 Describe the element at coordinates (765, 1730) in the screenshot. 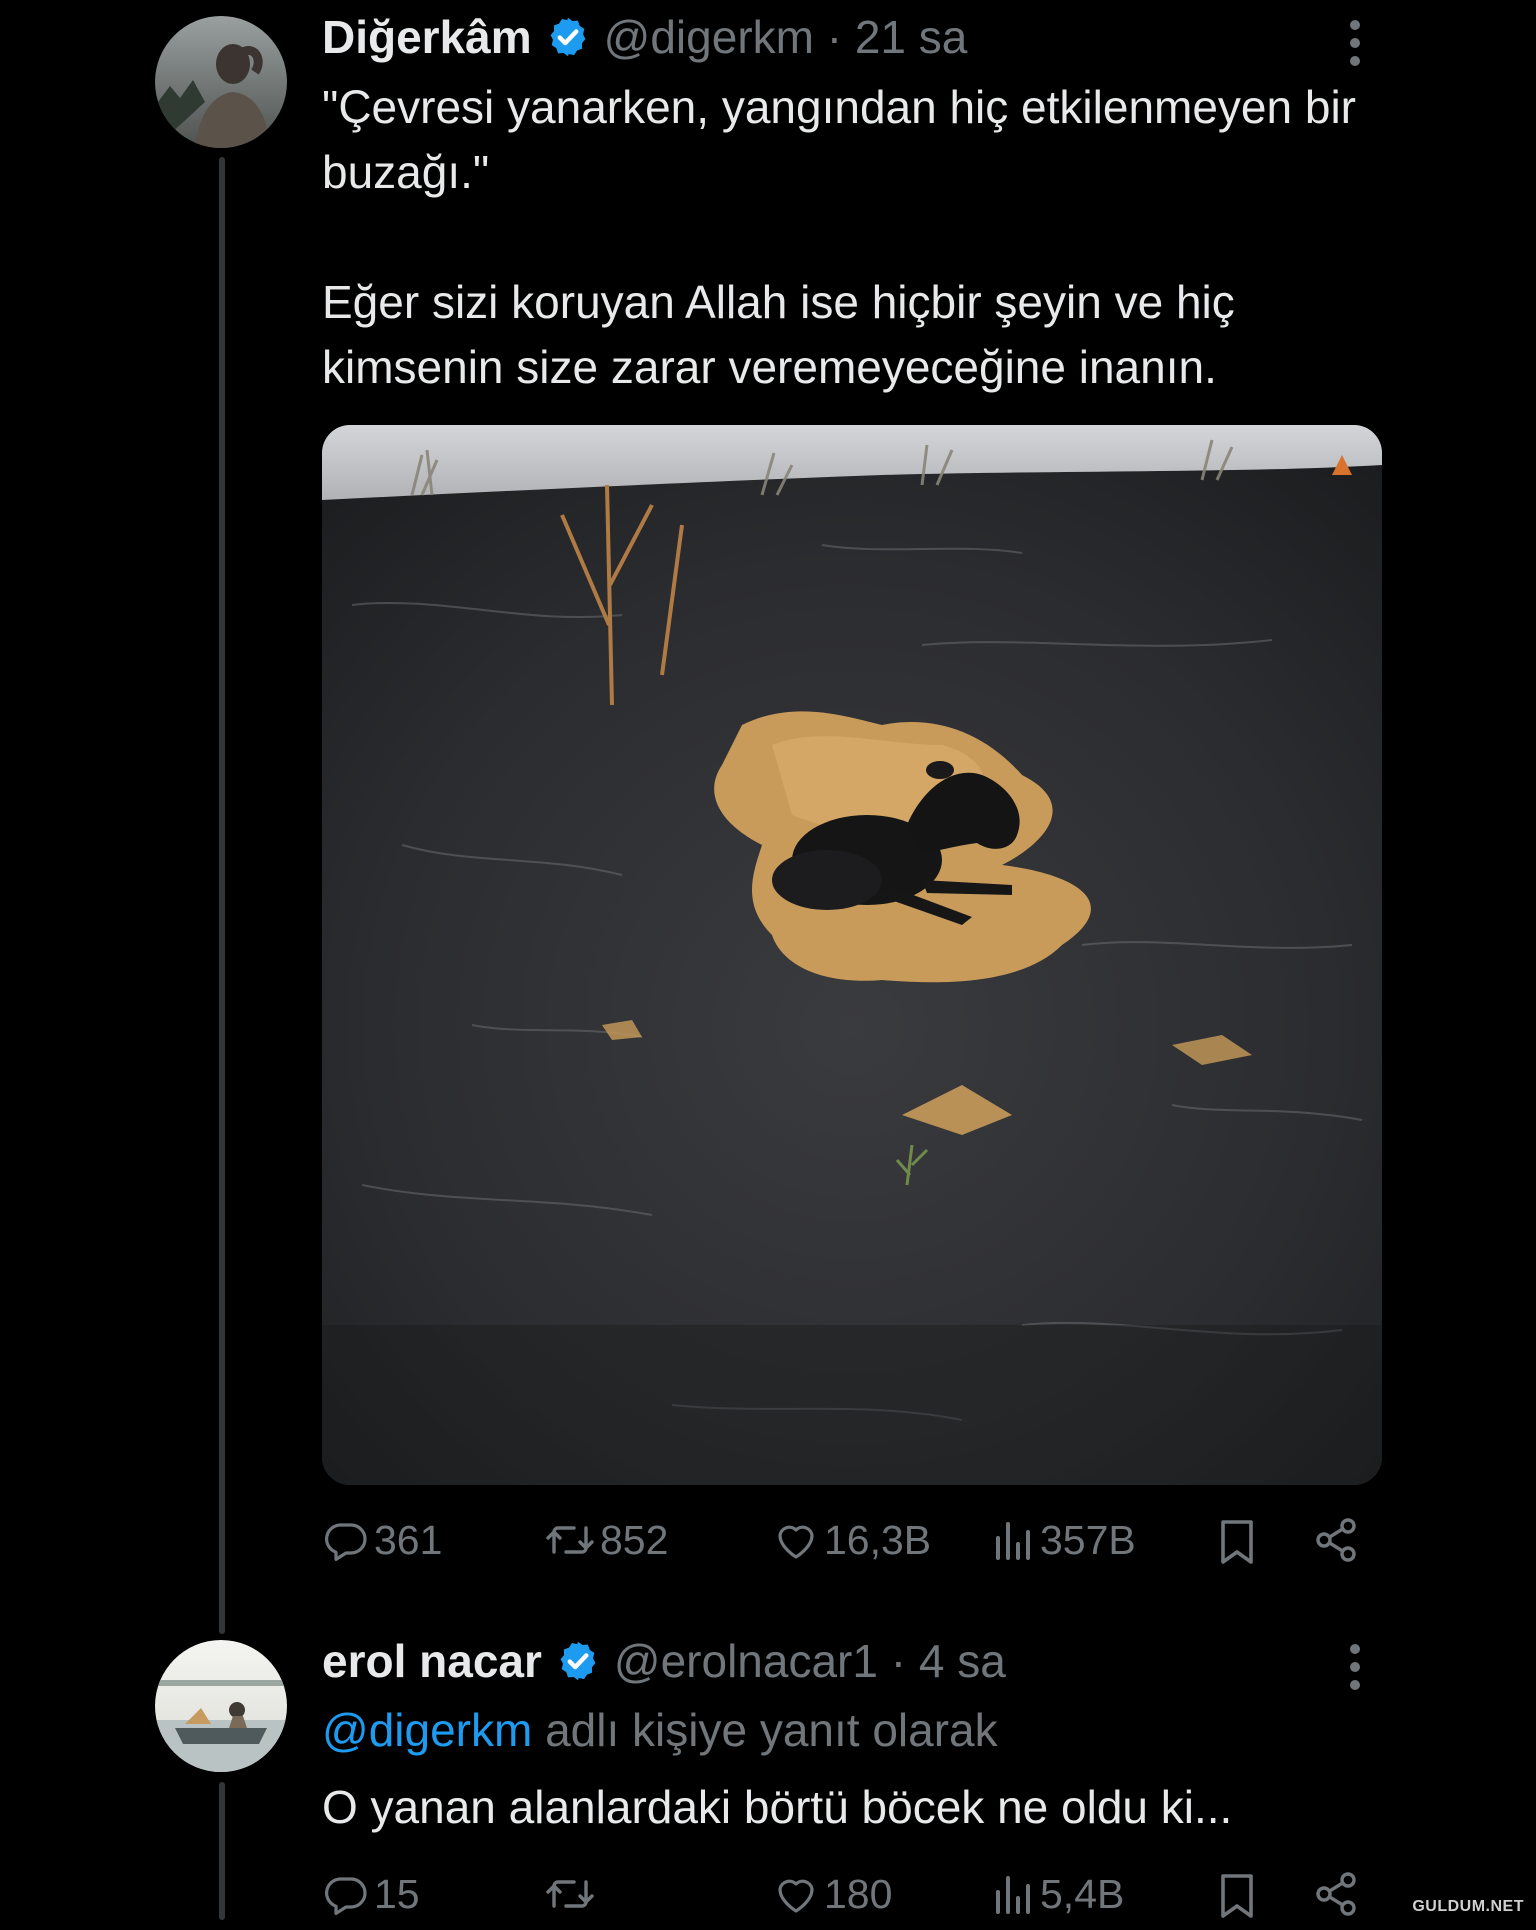

I see `reply-to-text: adlı kişiye yanıt olarak` at that location.